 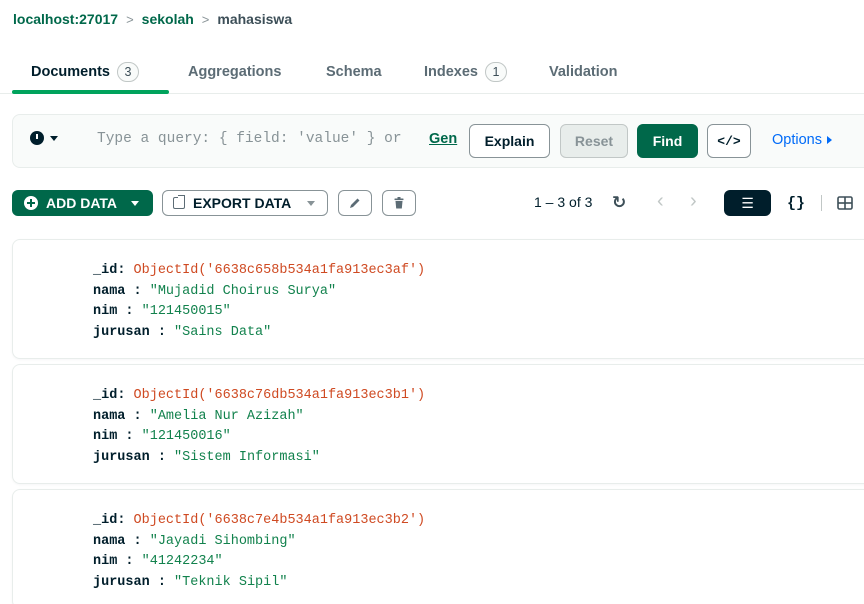 I want to click on tab-documents: Documents 3, so click(x=85, y=72).